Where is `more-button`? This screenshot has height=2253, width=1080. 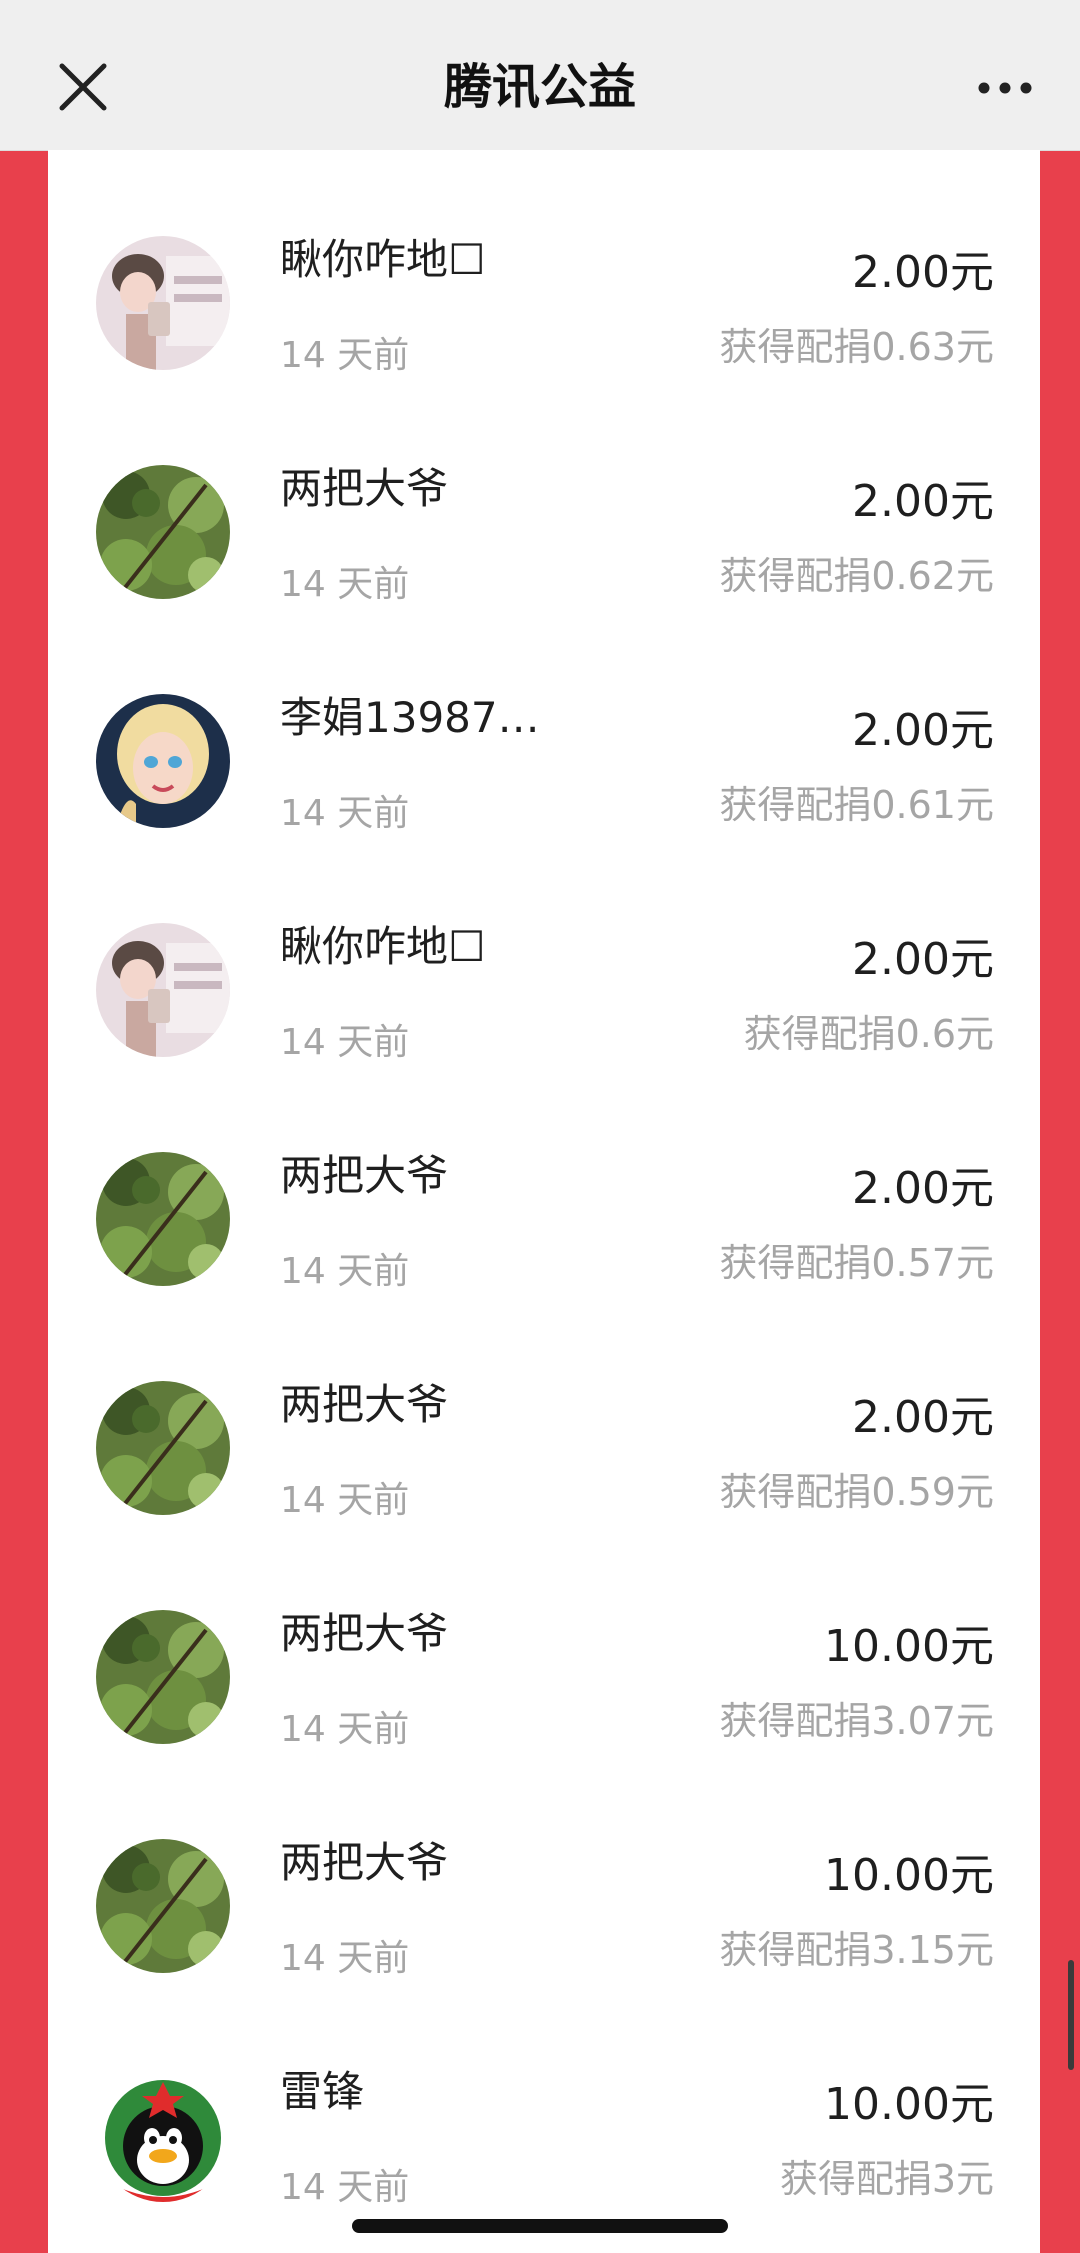 more-button is located at coordinates (1005, 85).